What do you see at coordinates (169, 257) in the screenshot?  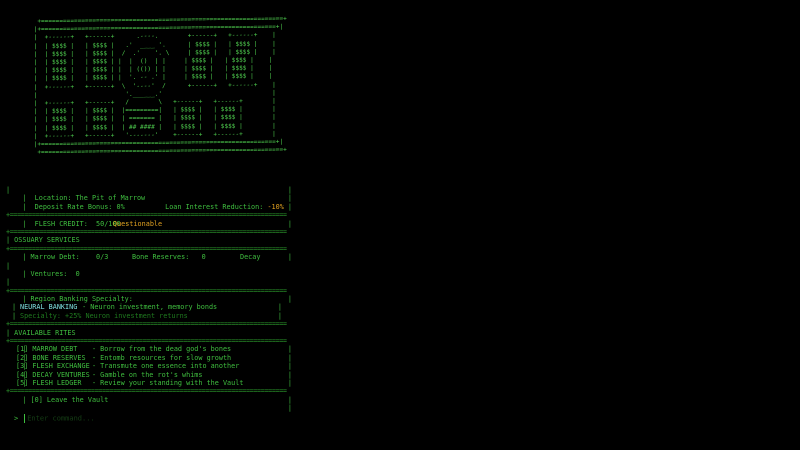 I see `bone-reserves-text: Bone Reserves: 0` at bounding box center [169, 257].